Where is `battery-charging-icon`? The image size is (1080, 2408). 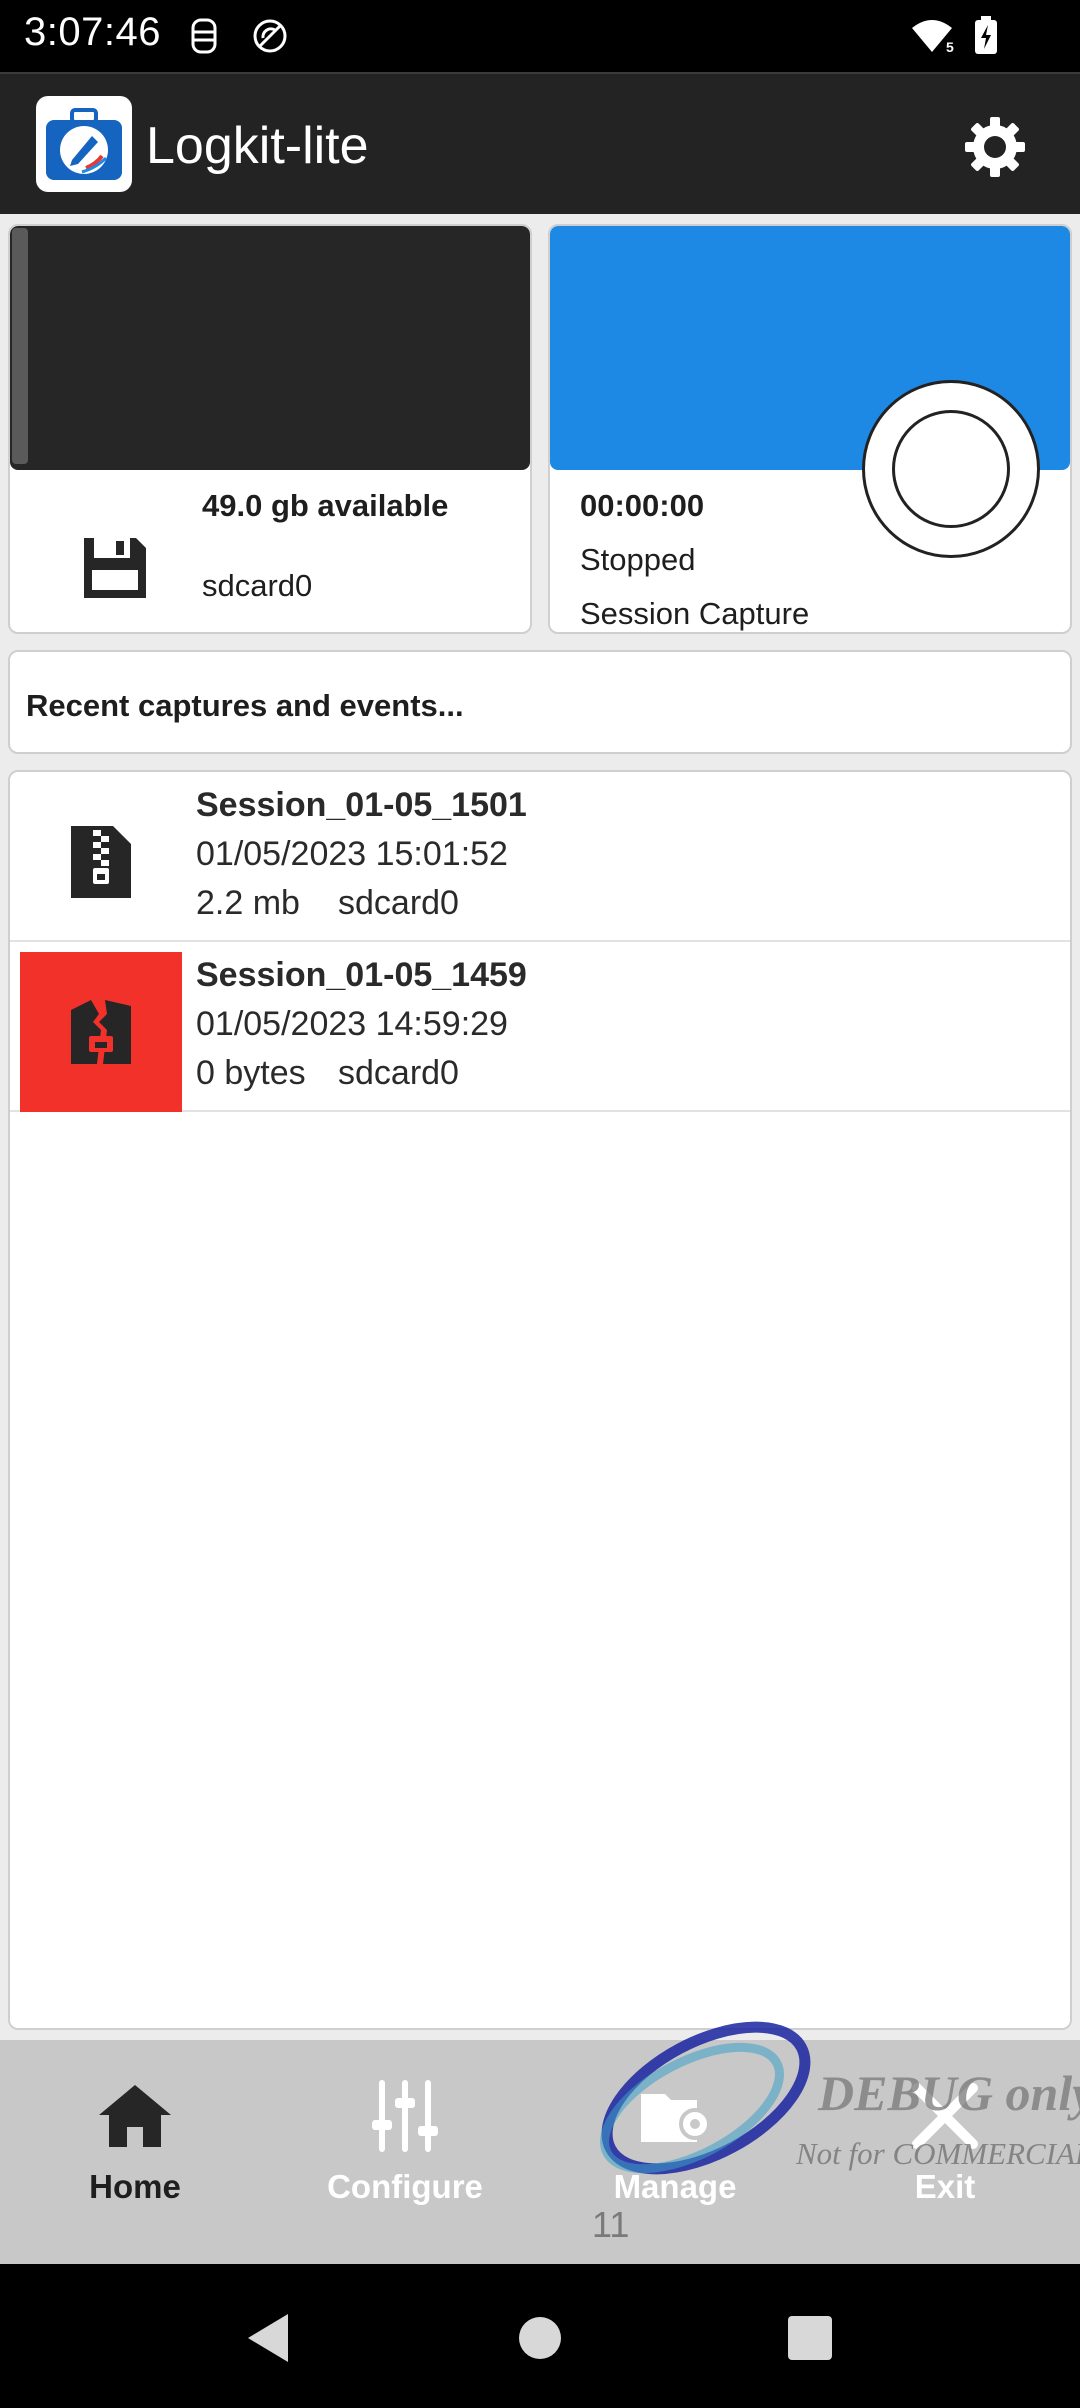 battery-charging-icon is located at coordinates (986, 36).